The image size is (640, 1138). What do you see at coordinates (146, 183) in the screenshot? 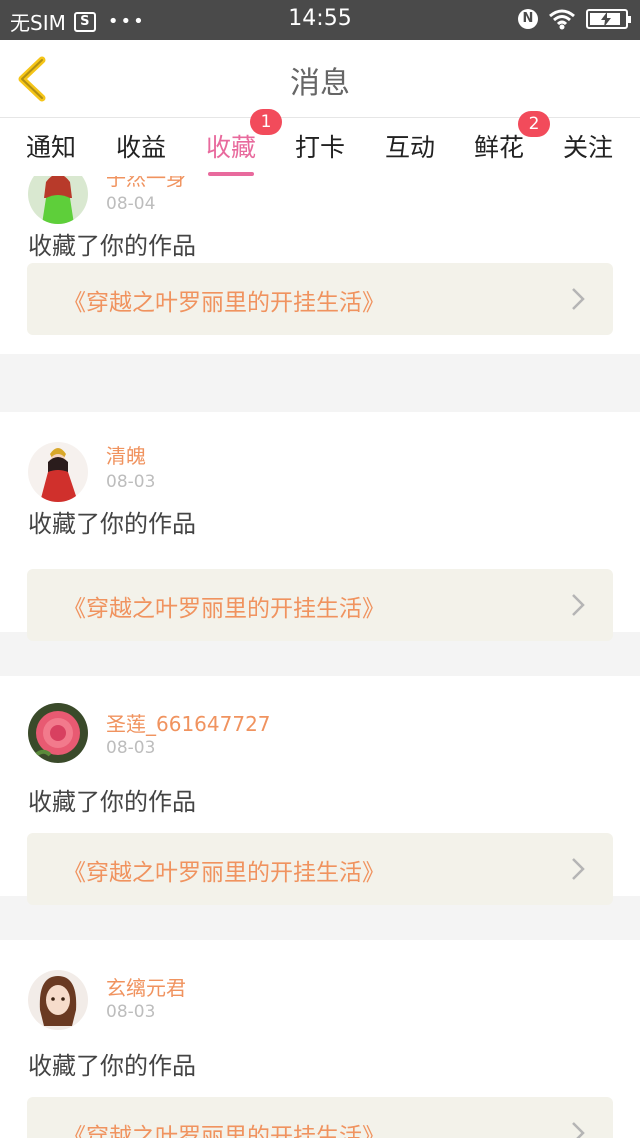
I see `user-name: 子然一身` at bounding box center [146, 183].